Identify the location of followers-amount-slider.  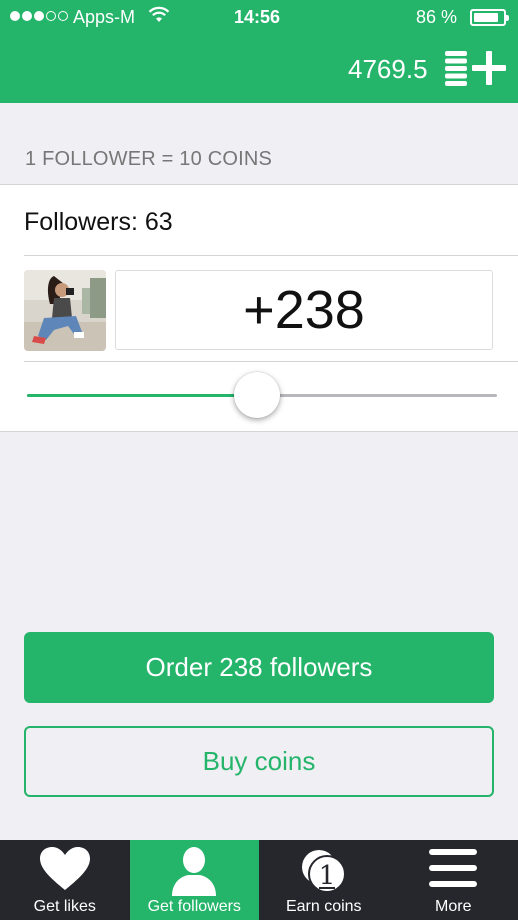
(262, 395).